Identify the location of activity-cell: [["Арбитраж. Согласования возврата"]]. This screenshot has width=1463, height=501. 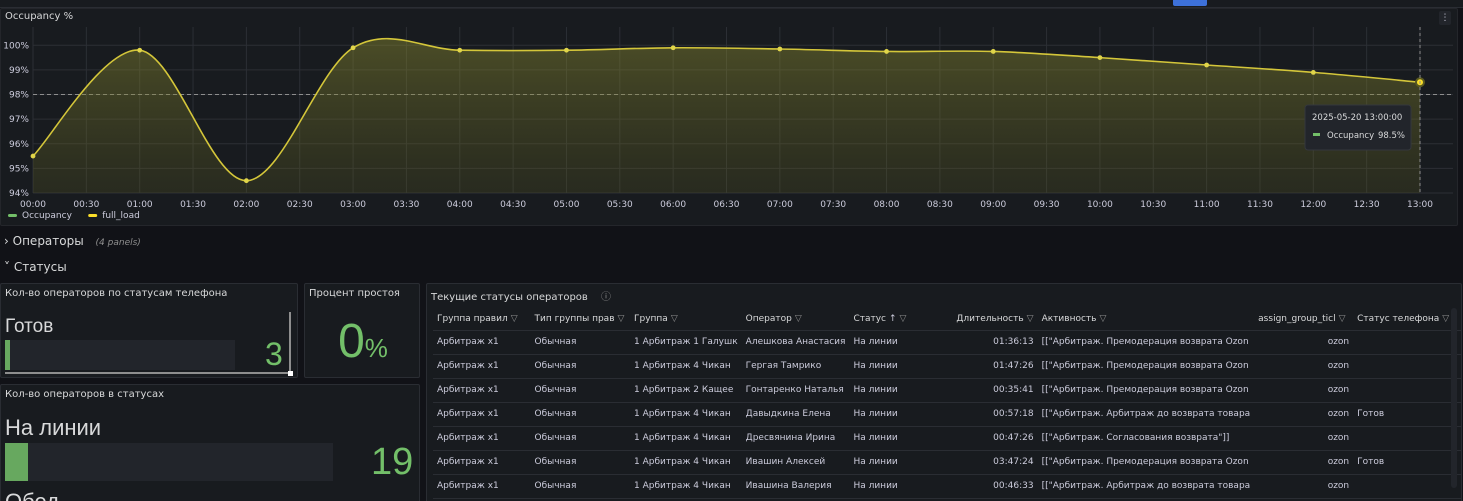
(1146, 438).